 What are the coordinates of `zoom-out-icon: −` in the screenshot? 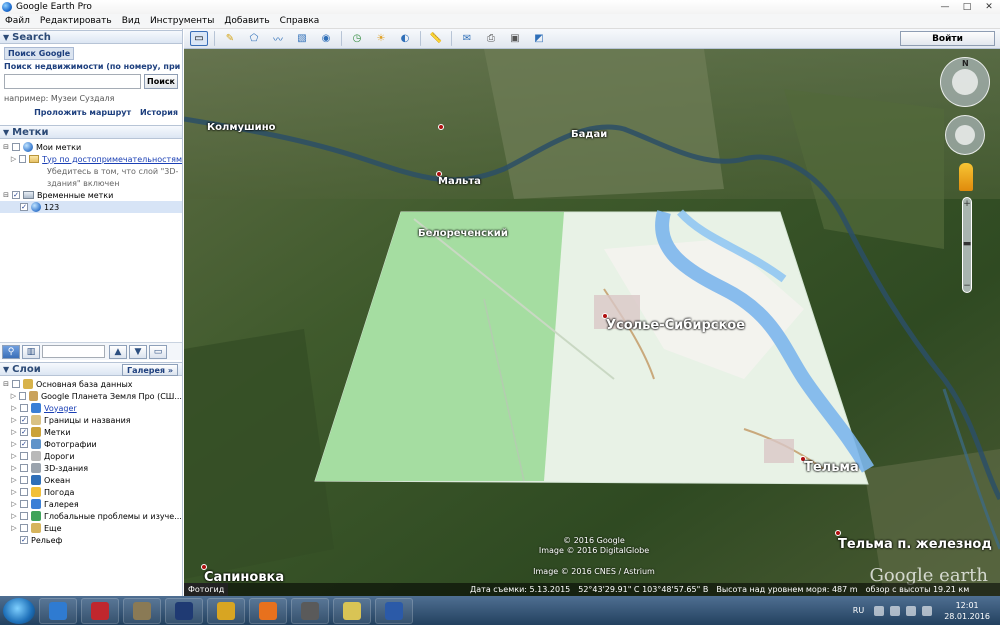 It's located at (967, 287).